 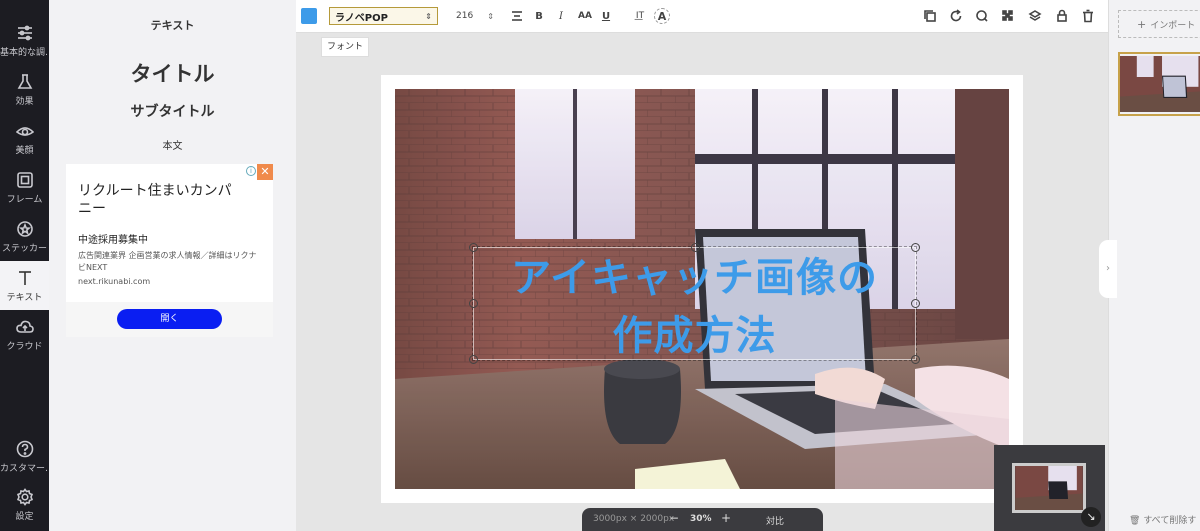 I want to click on resize-handle-top-left, so click(x=473, y=247).